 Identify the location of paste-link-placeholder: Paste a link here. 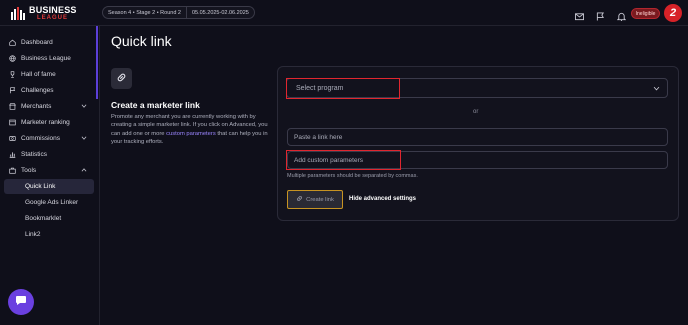
(318, 137).